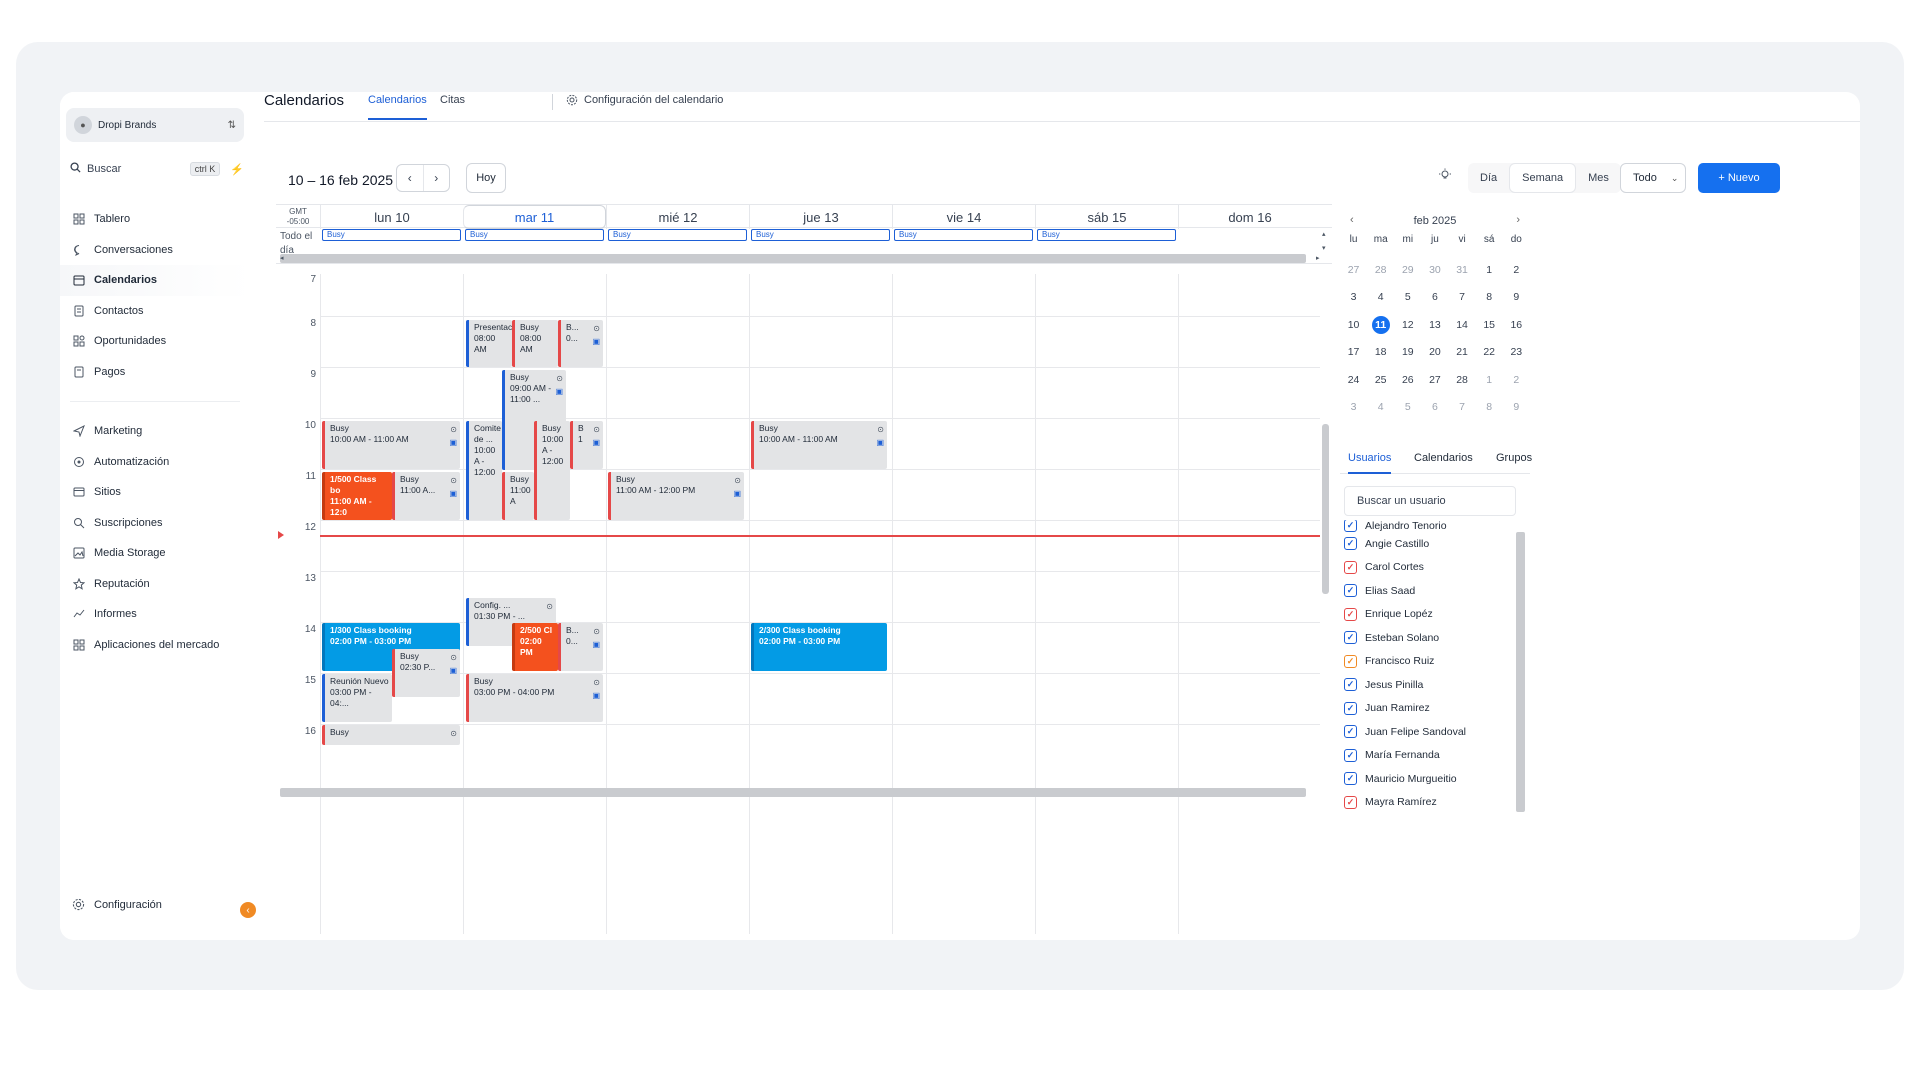  What do you see at coordinates (155, 311) in the screenshot?
I see `sidebar-item-contactos: Contactos` at bounding box center [155, 311].